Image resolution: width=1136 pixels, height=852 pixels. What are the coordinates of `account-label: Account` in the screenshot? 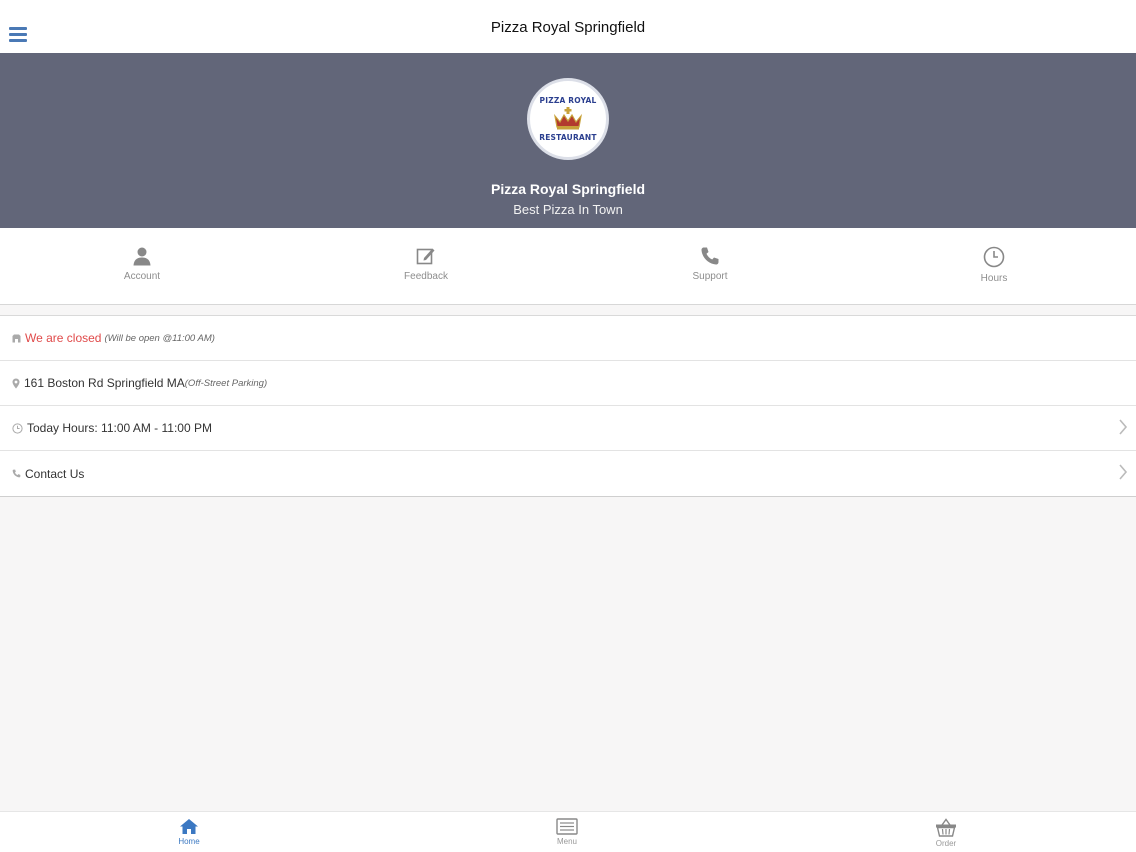 It's located at (142, 276).